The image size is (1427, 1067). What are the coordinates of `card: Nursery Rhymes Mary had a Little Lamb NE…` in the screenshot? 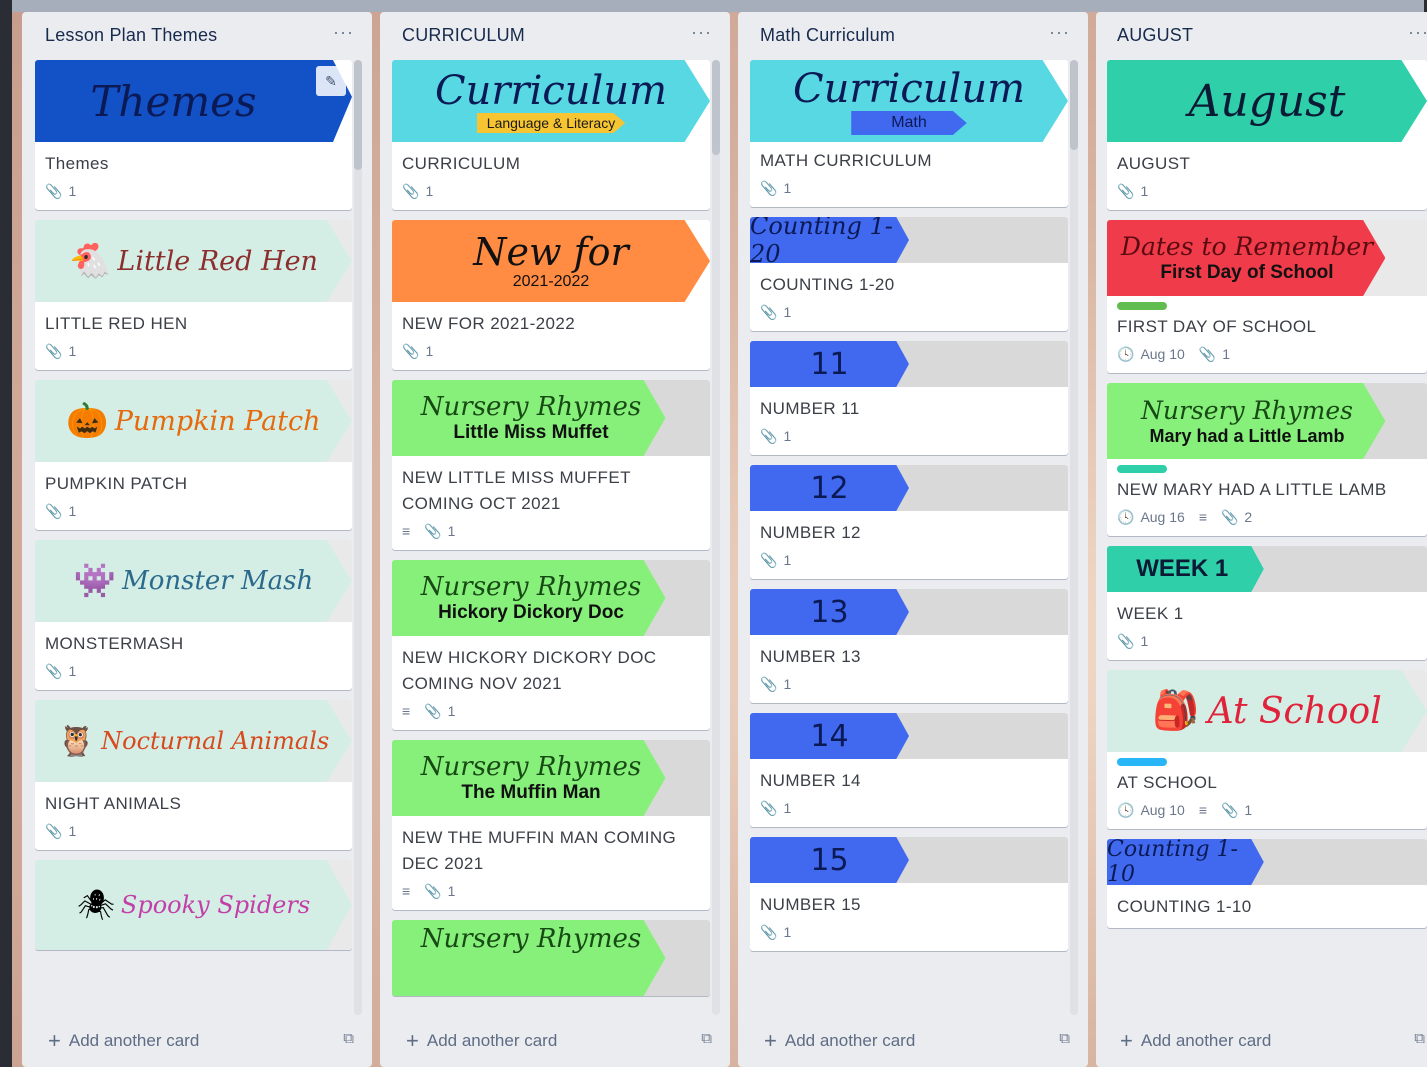 It's located at (1267, 459).